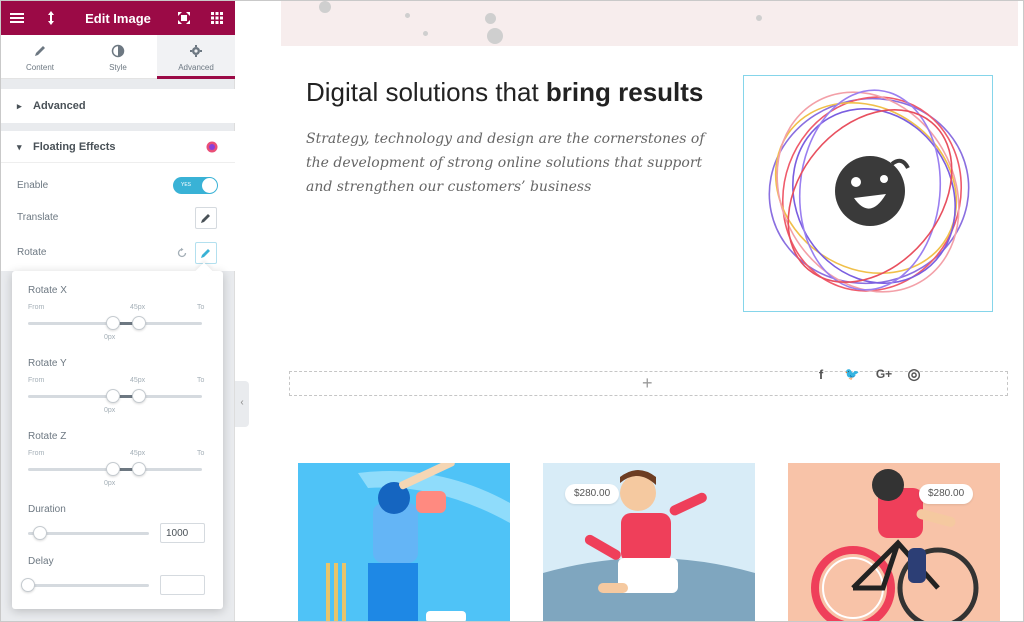  I want to click on google-plus-icon: G+, so click(884, 375).